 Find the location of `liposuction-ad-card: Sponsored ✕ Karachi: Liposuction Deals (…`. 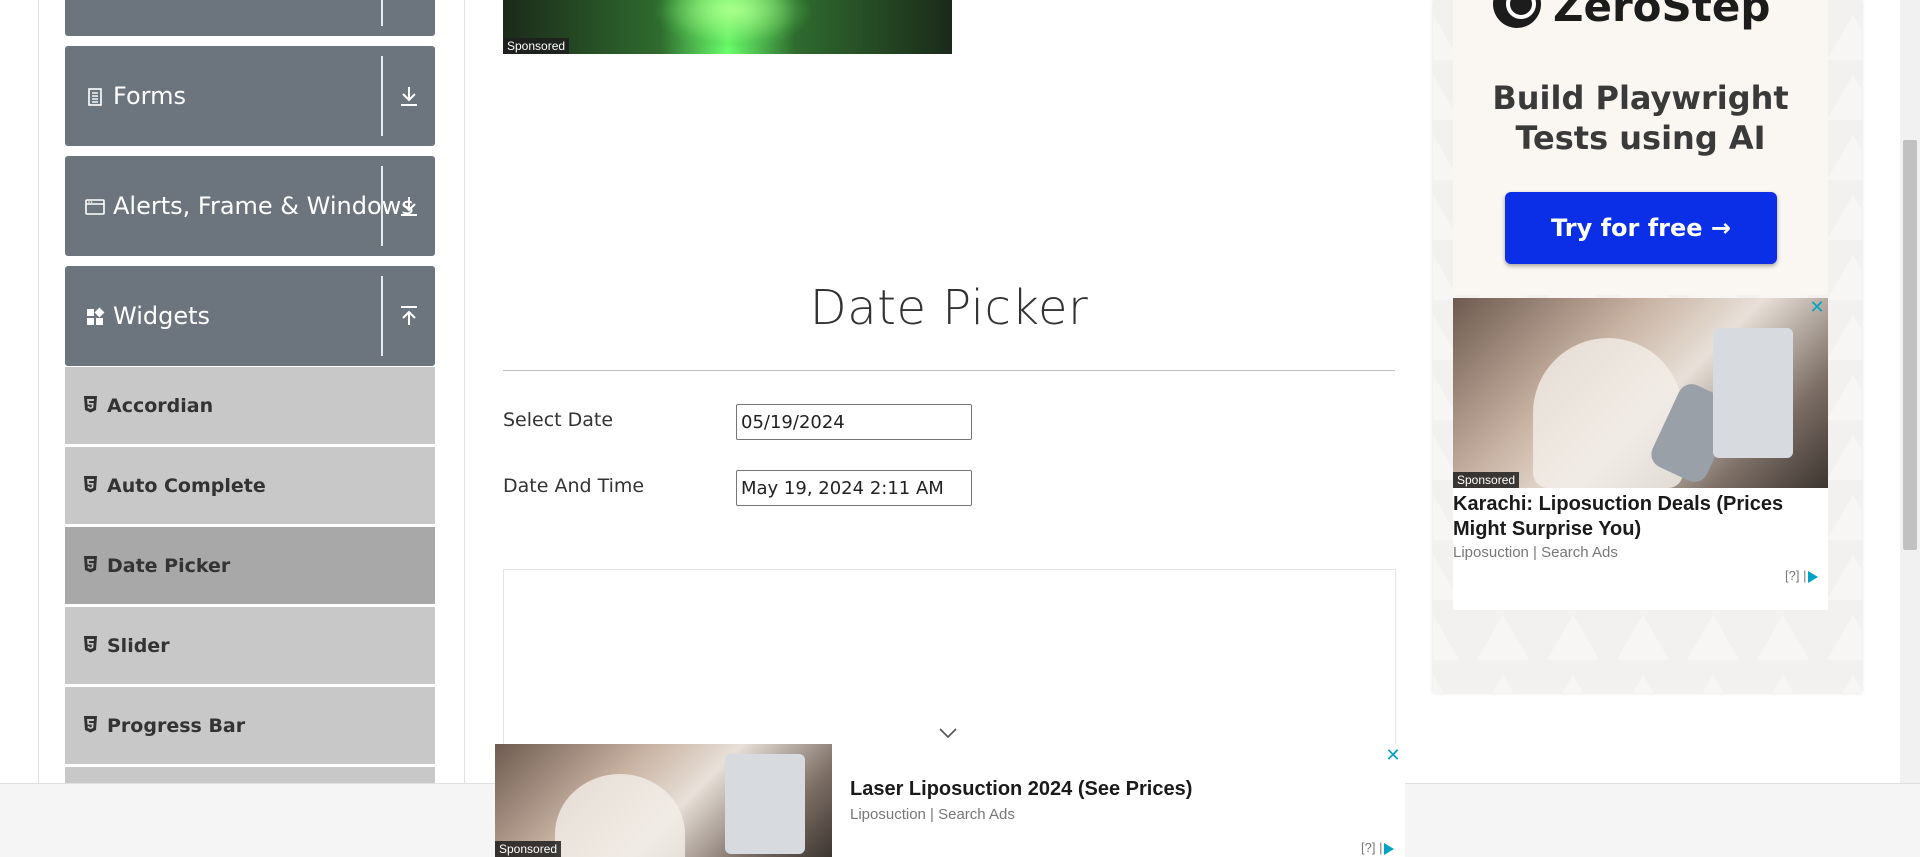

liposuction-ad-card: Sponsored ✕ Karachi: Liposuction Deals (… is located at coordinates (1640, 454).